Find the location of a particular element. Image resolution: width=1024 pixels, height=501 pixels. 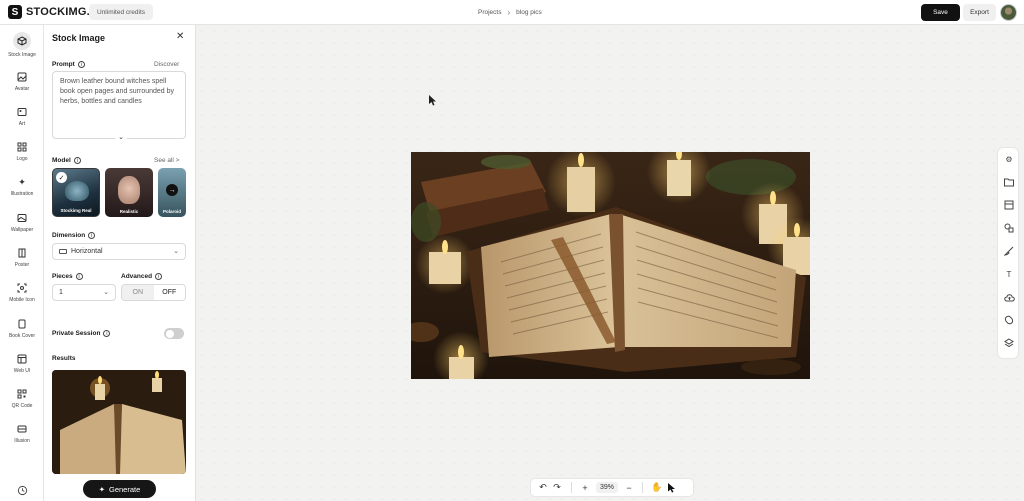

text-icon: T is located at coordinates (1009, 274).